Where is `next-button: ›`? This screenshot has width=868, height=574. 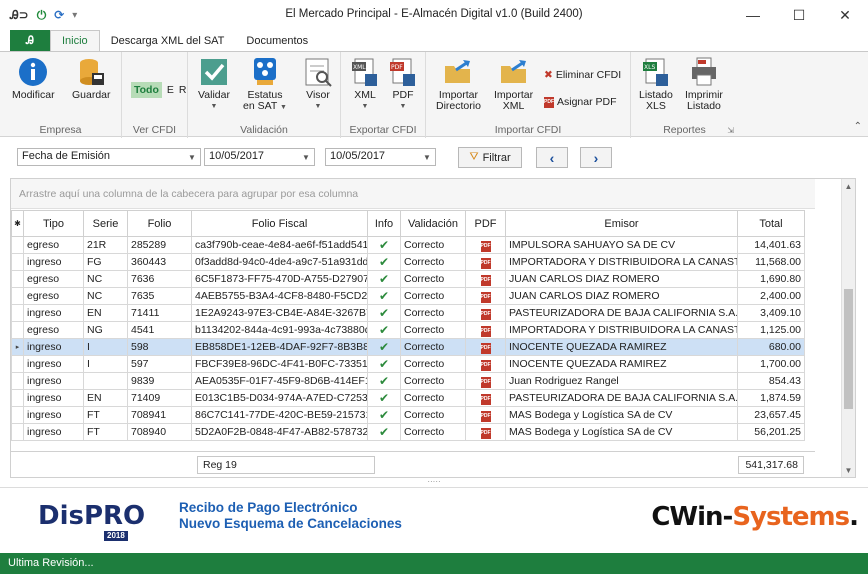 next-button: › is located at coordinates (596, 157).